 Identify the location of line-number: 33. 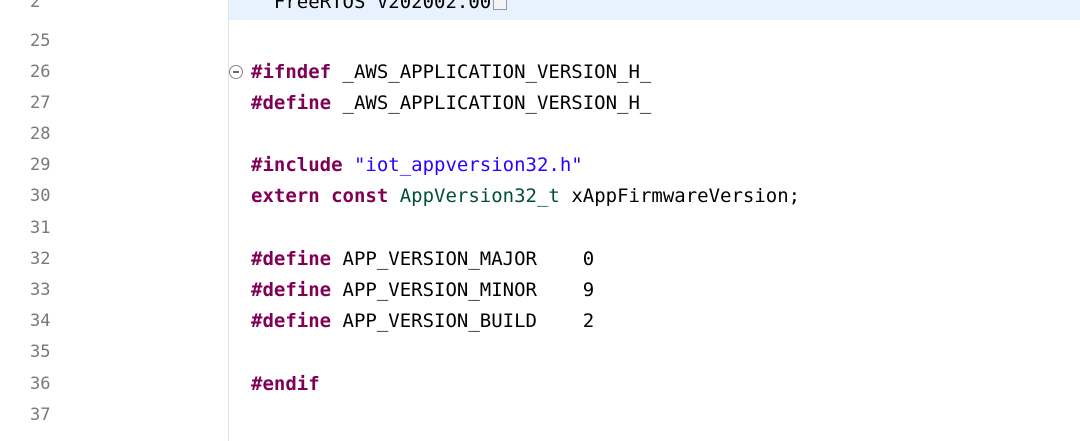
(40, 290).